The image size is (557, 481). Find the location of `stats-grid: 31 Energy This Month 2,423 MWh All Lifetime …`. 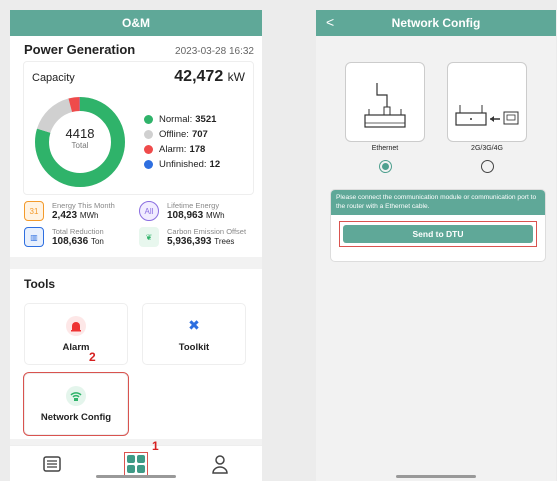

stats-grid: 31 Energy This Month 2,423 MWh All Lifetime … is located at coordinates (136, 224).